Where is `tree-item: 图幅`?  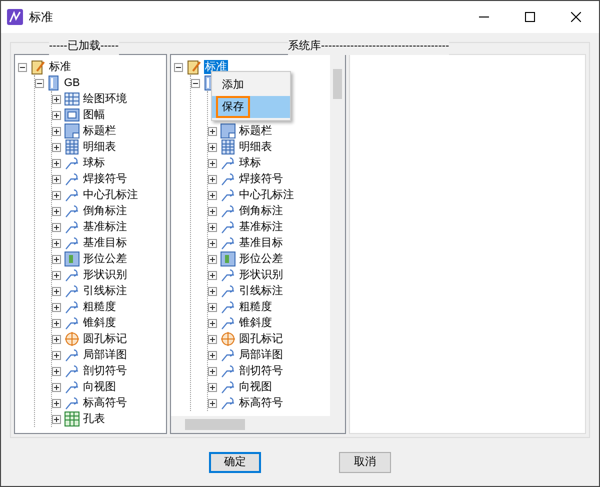 tree-item: 图幅 is located at coordinates (94, 115).